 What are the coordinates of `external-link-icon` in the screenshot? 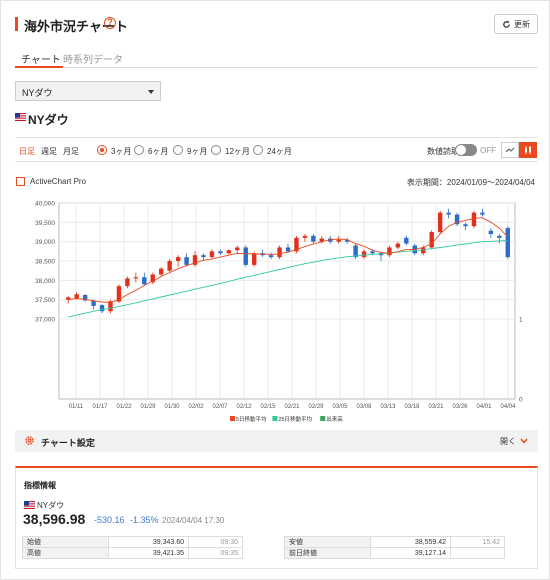 It's located at (20, 181).